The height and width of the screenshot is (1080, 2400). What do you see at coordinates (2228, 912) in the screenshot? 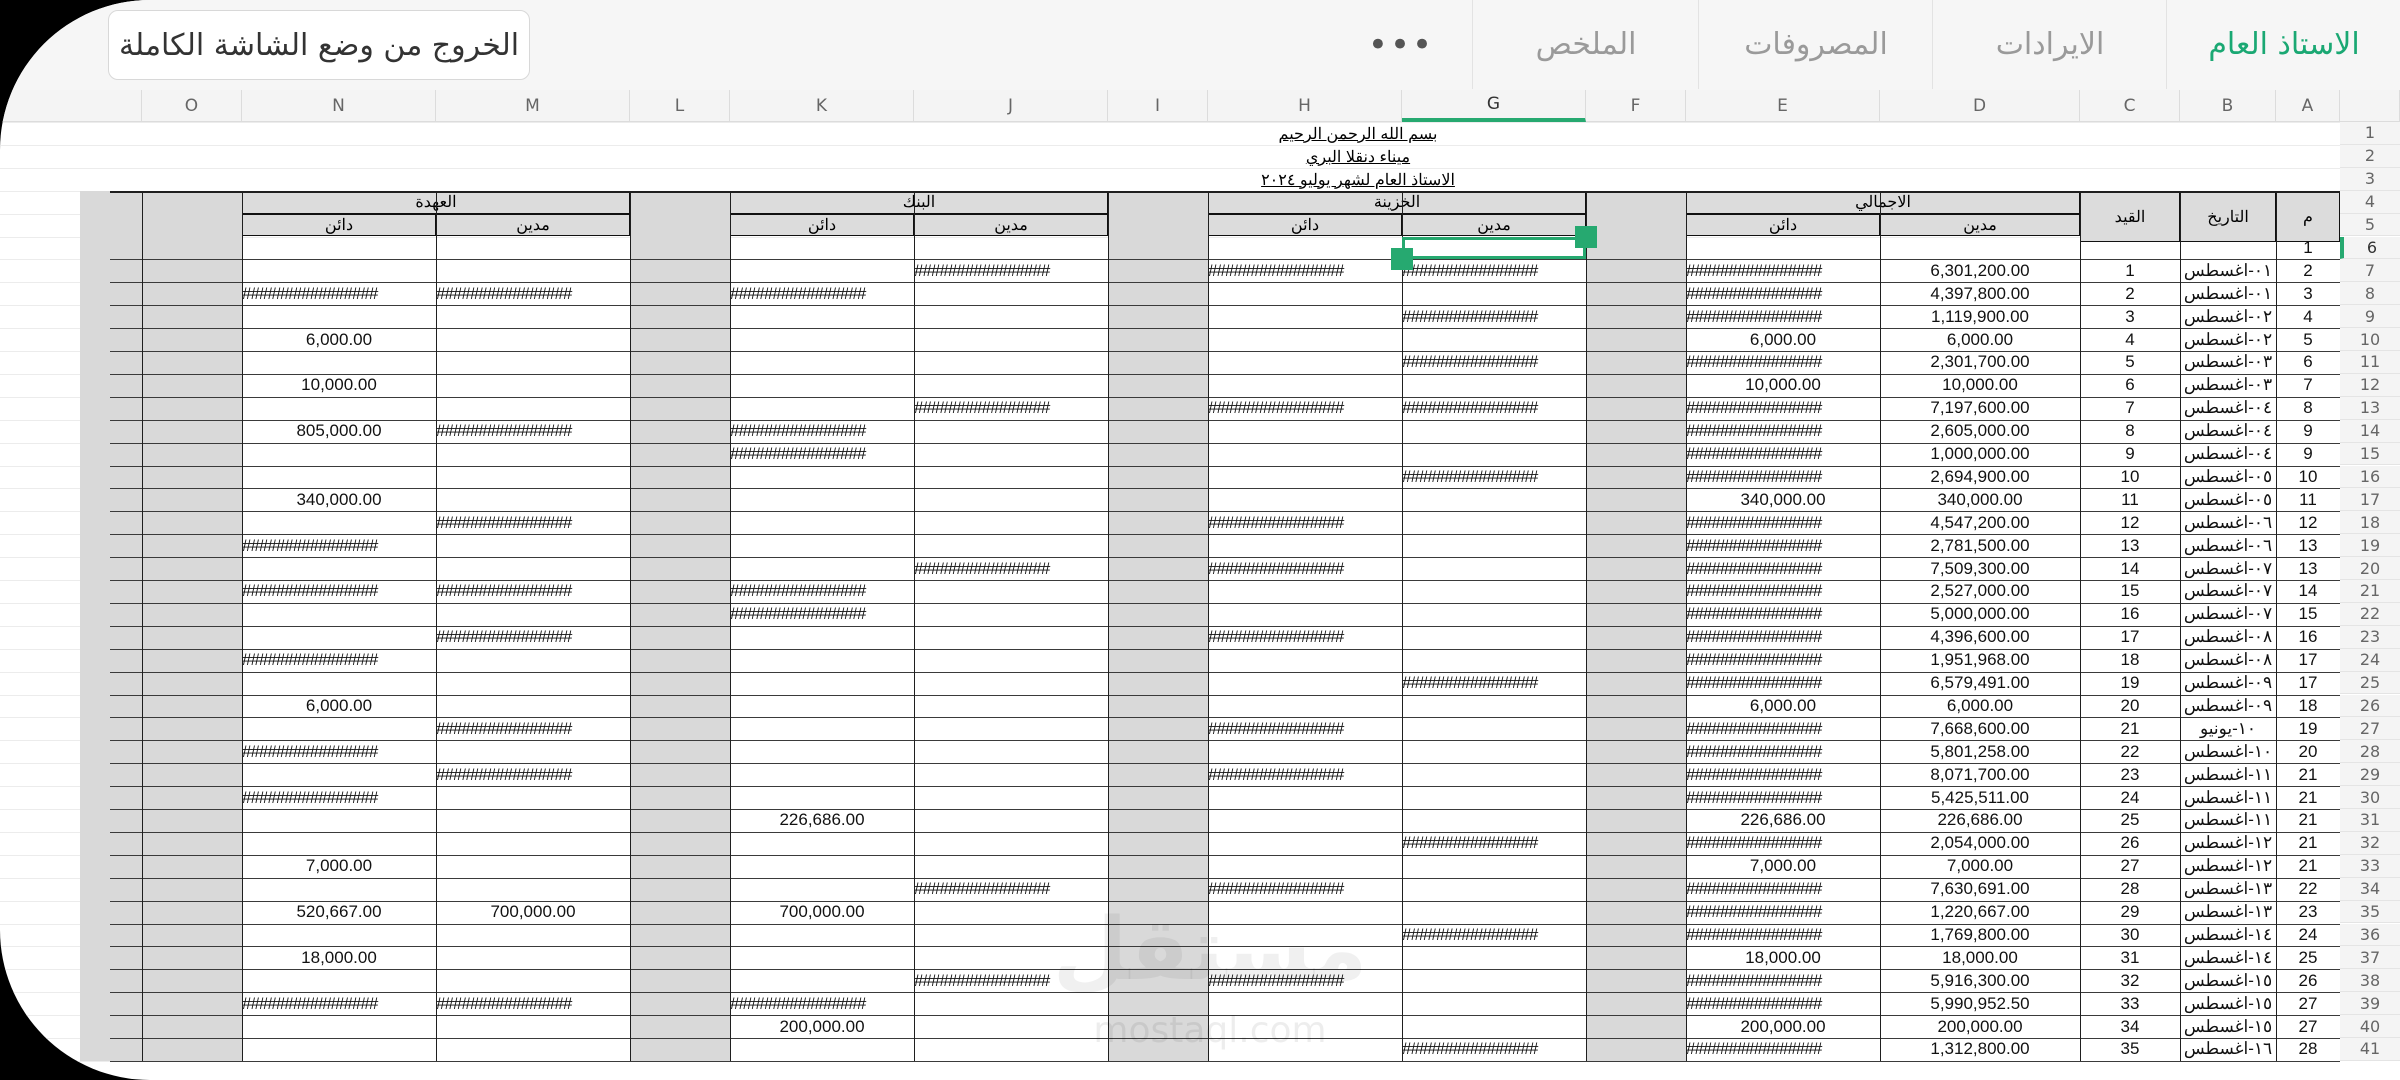
I see `cell-b-date: ١٣-اغسطس` at bounding box center [2228, 912].